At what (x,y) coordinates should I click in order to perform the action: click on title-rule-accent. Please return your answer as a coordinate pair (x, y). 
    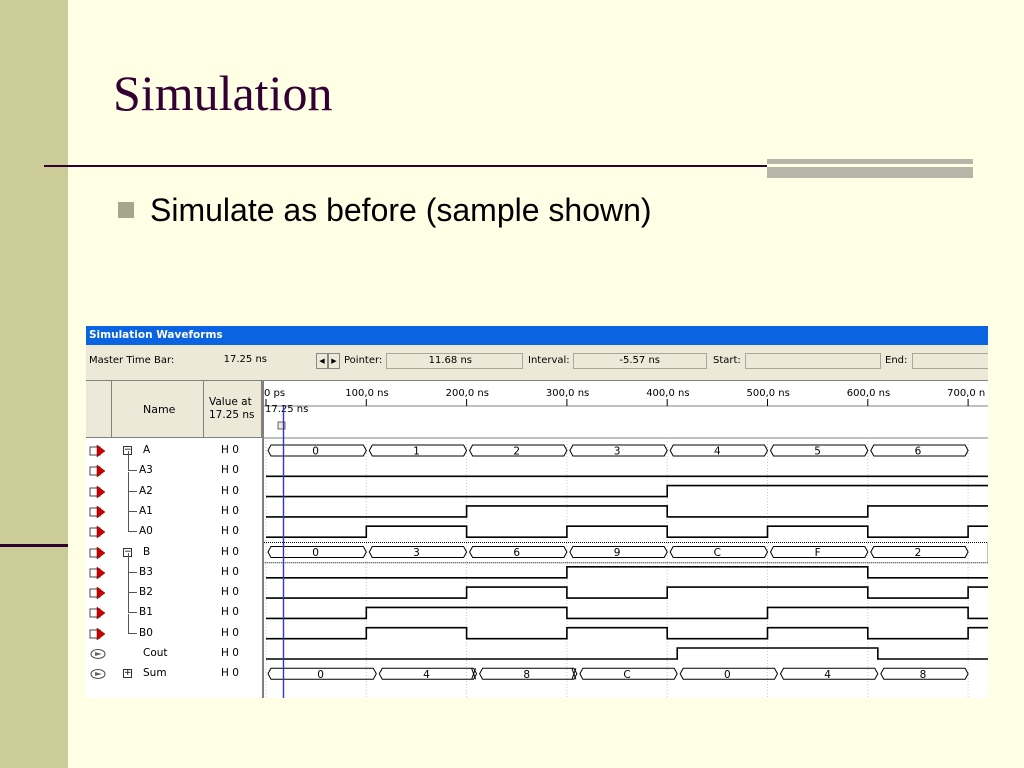
    Looking at the image, I should click on (870, 168).